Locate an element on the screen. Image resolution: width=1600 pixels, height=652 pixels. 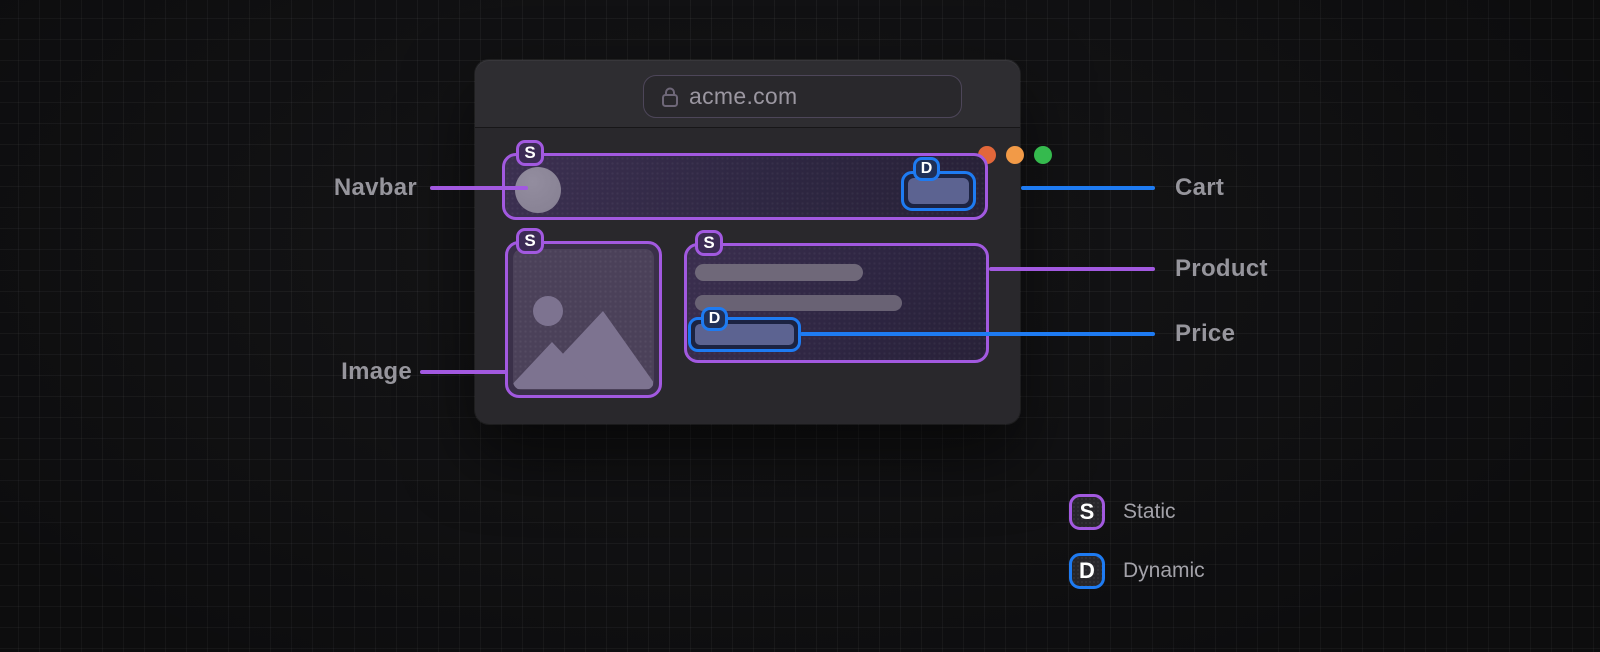
url-text: acme.com is located at coordinates (743, 96).